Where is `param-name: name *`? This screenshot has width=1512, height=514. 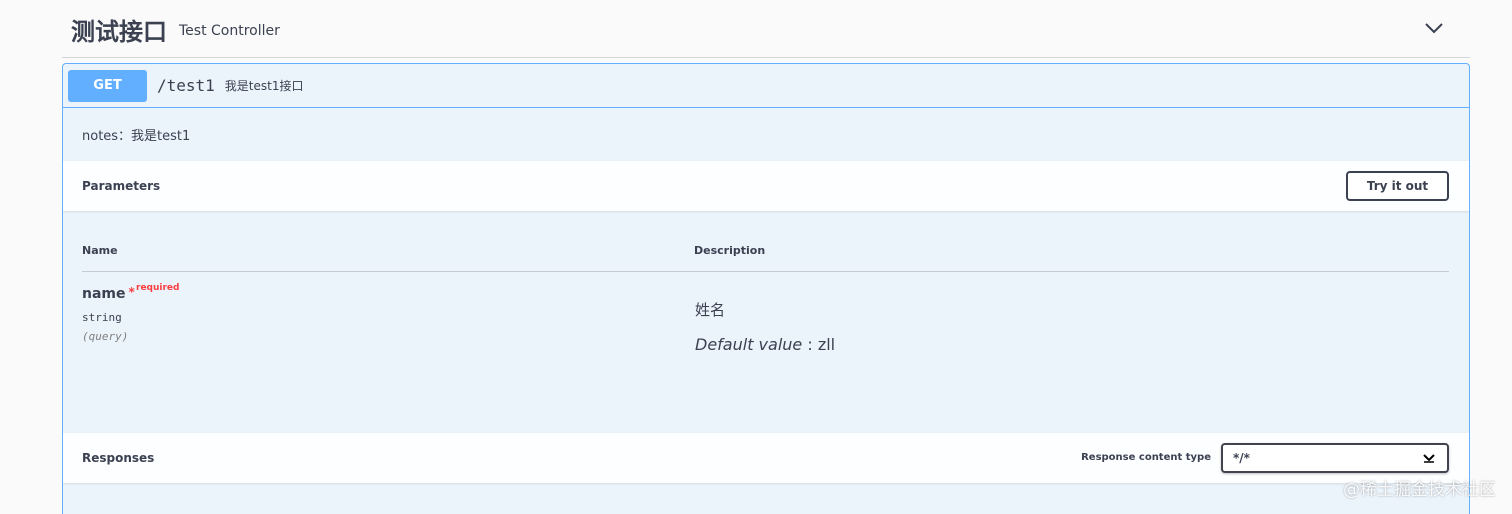 param-name: name * is located at coordinates (108, 293).